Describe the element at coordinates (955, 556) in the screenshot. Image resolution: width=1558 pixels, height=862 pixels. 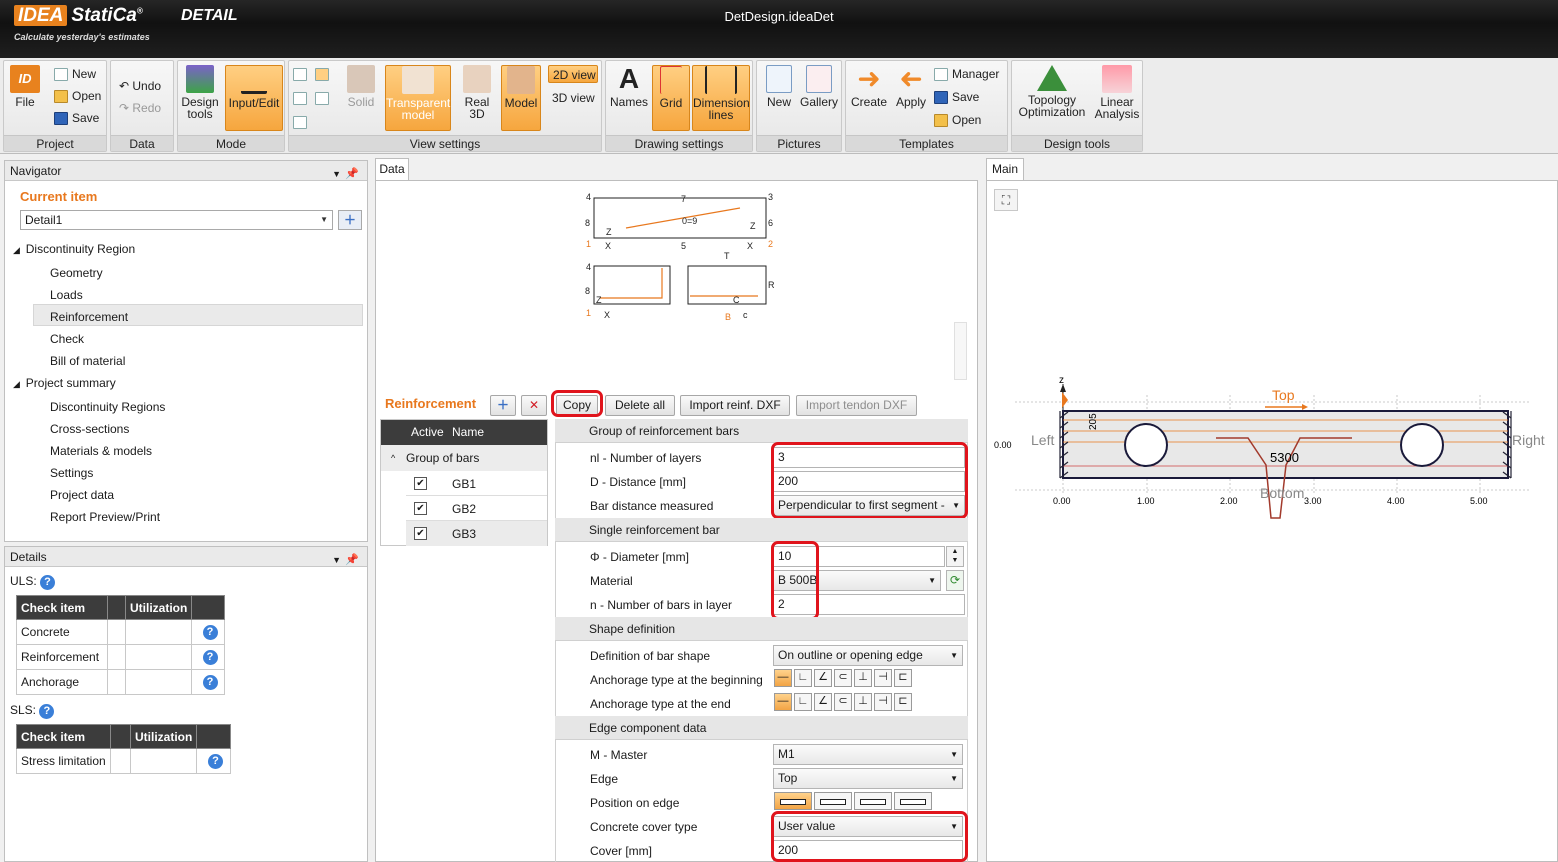
I see `diameter-spinner: ▲ ▼` at that location.